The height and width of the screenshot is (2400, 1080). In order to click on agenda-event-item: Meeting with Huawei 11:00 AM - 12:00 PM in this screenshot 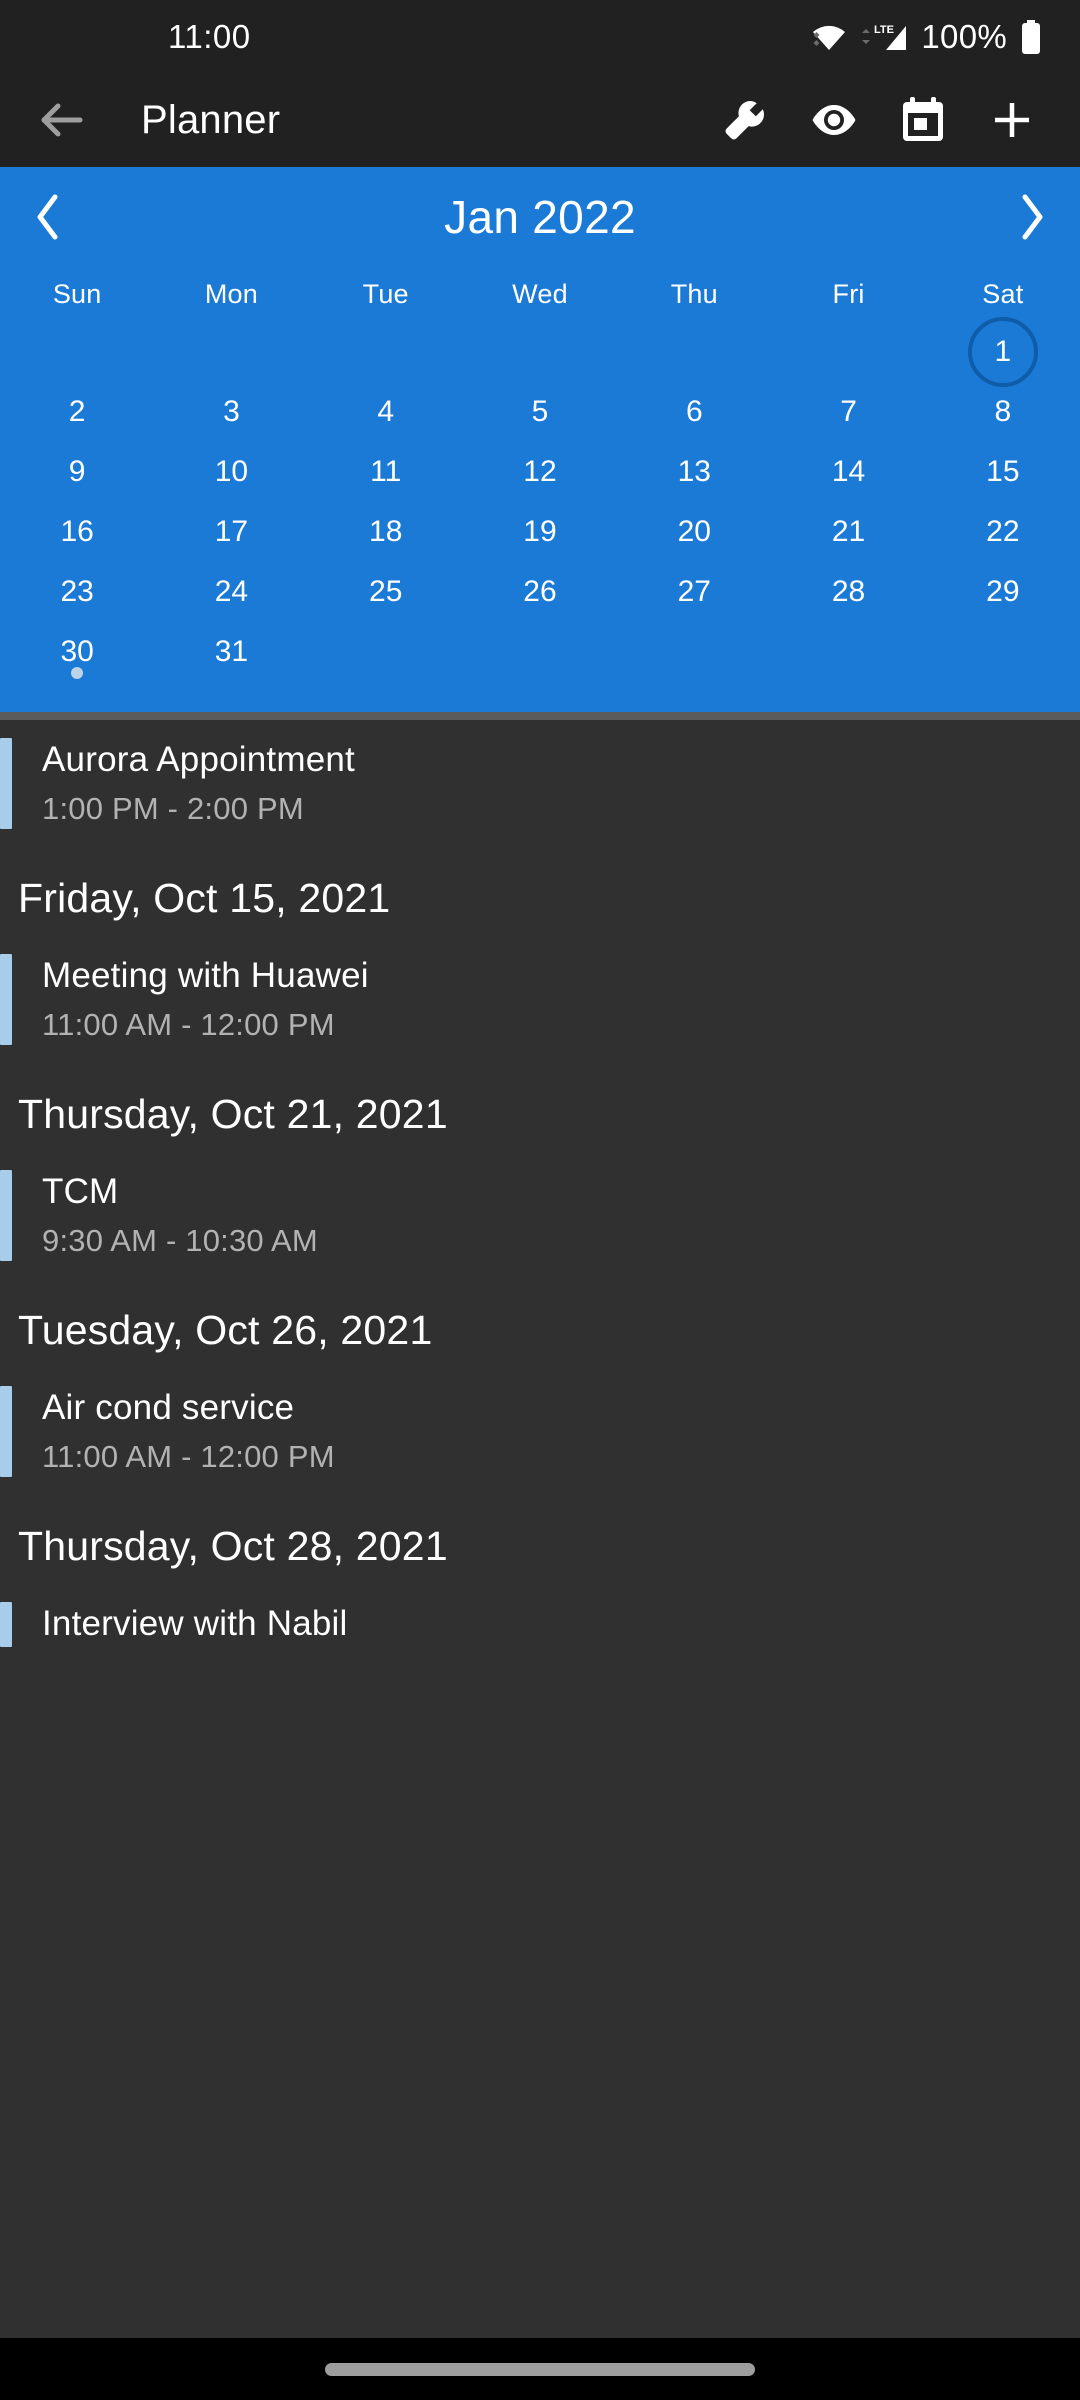, I will do `click(540, 999)`.